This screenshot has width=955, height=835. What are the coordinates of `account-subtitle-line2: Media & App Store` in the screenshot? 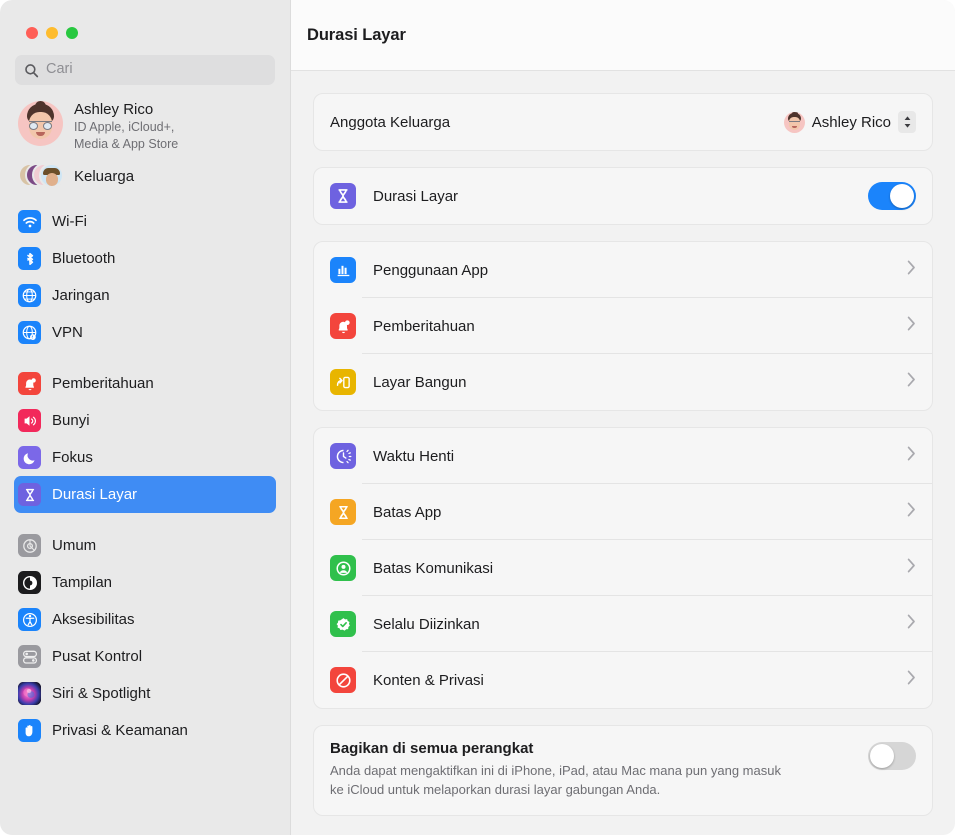 It's located at (126, 144).